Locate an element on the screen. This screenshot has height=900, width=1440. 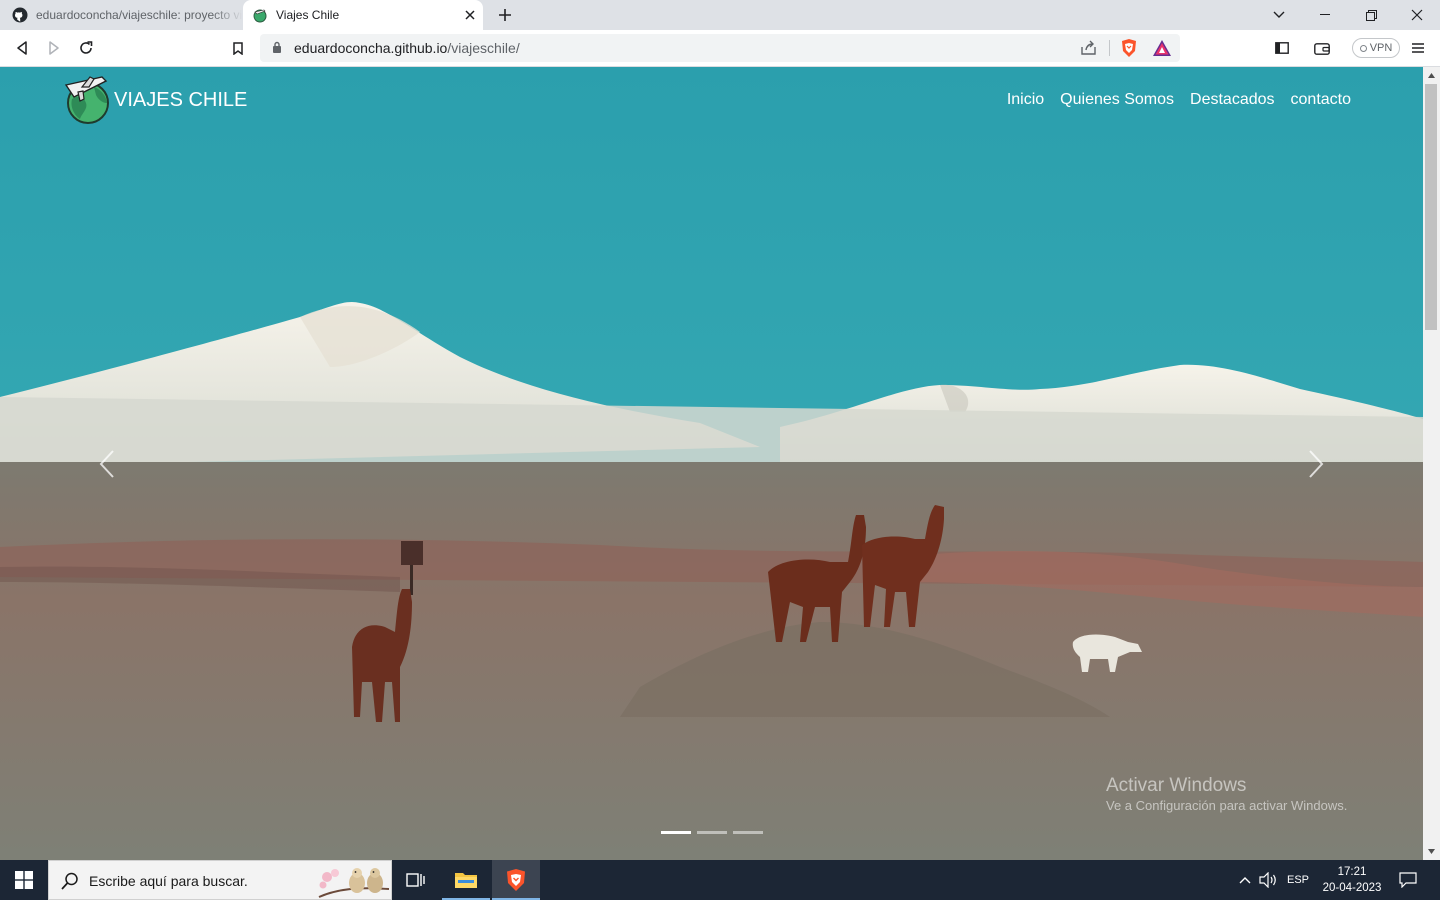
forward-button is located at coordinates (54, 48).